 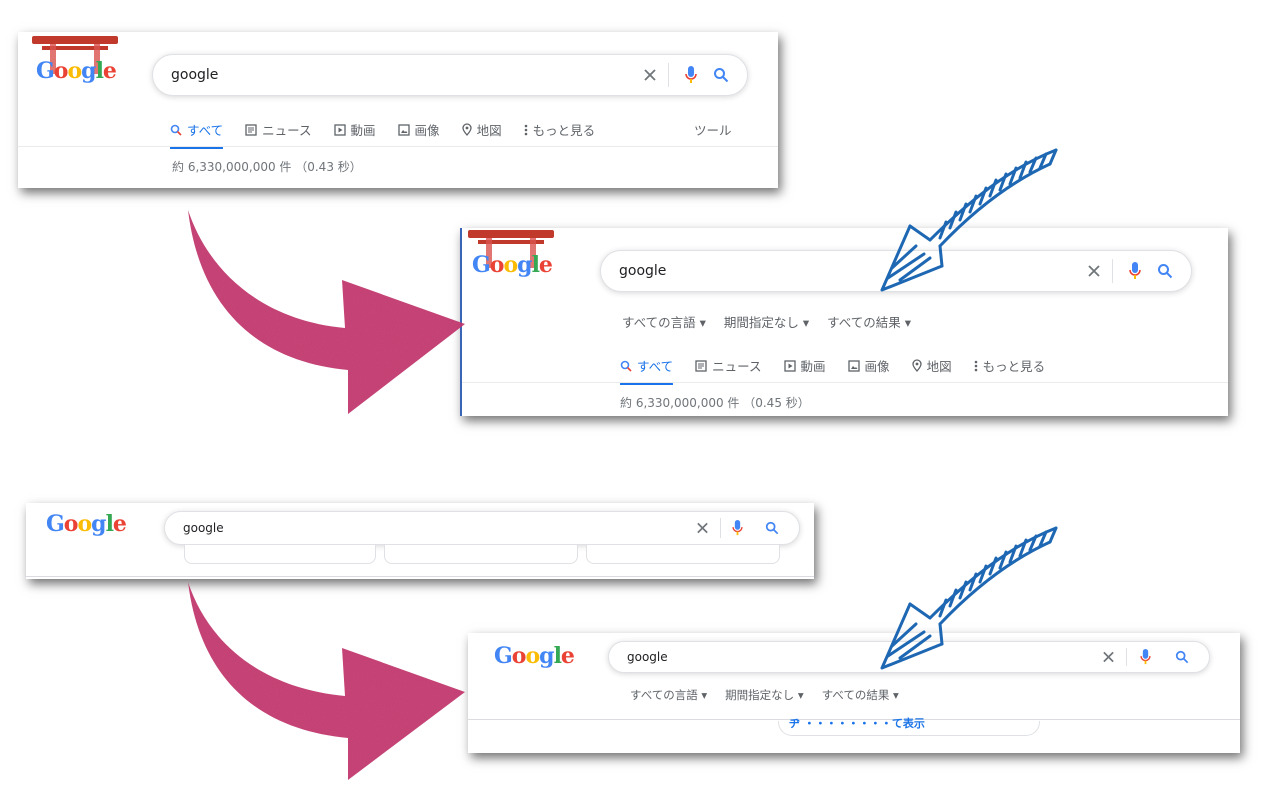 I want to click on blue-hand-drawn-arrow-bottom, so click(x=969, y=598).